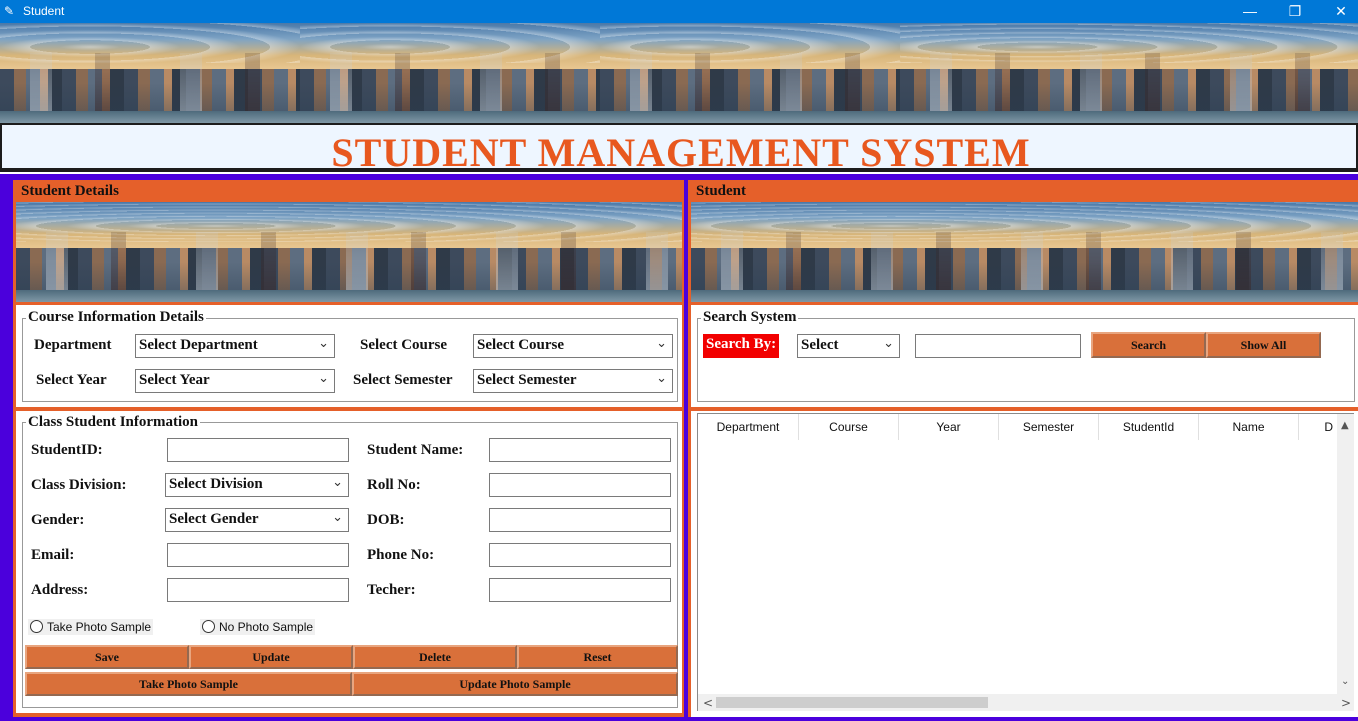 Image resolution: width=1358 pixels, height=721 pixels. I want to click on column-header-semester: Semester, so click(1049, 427).